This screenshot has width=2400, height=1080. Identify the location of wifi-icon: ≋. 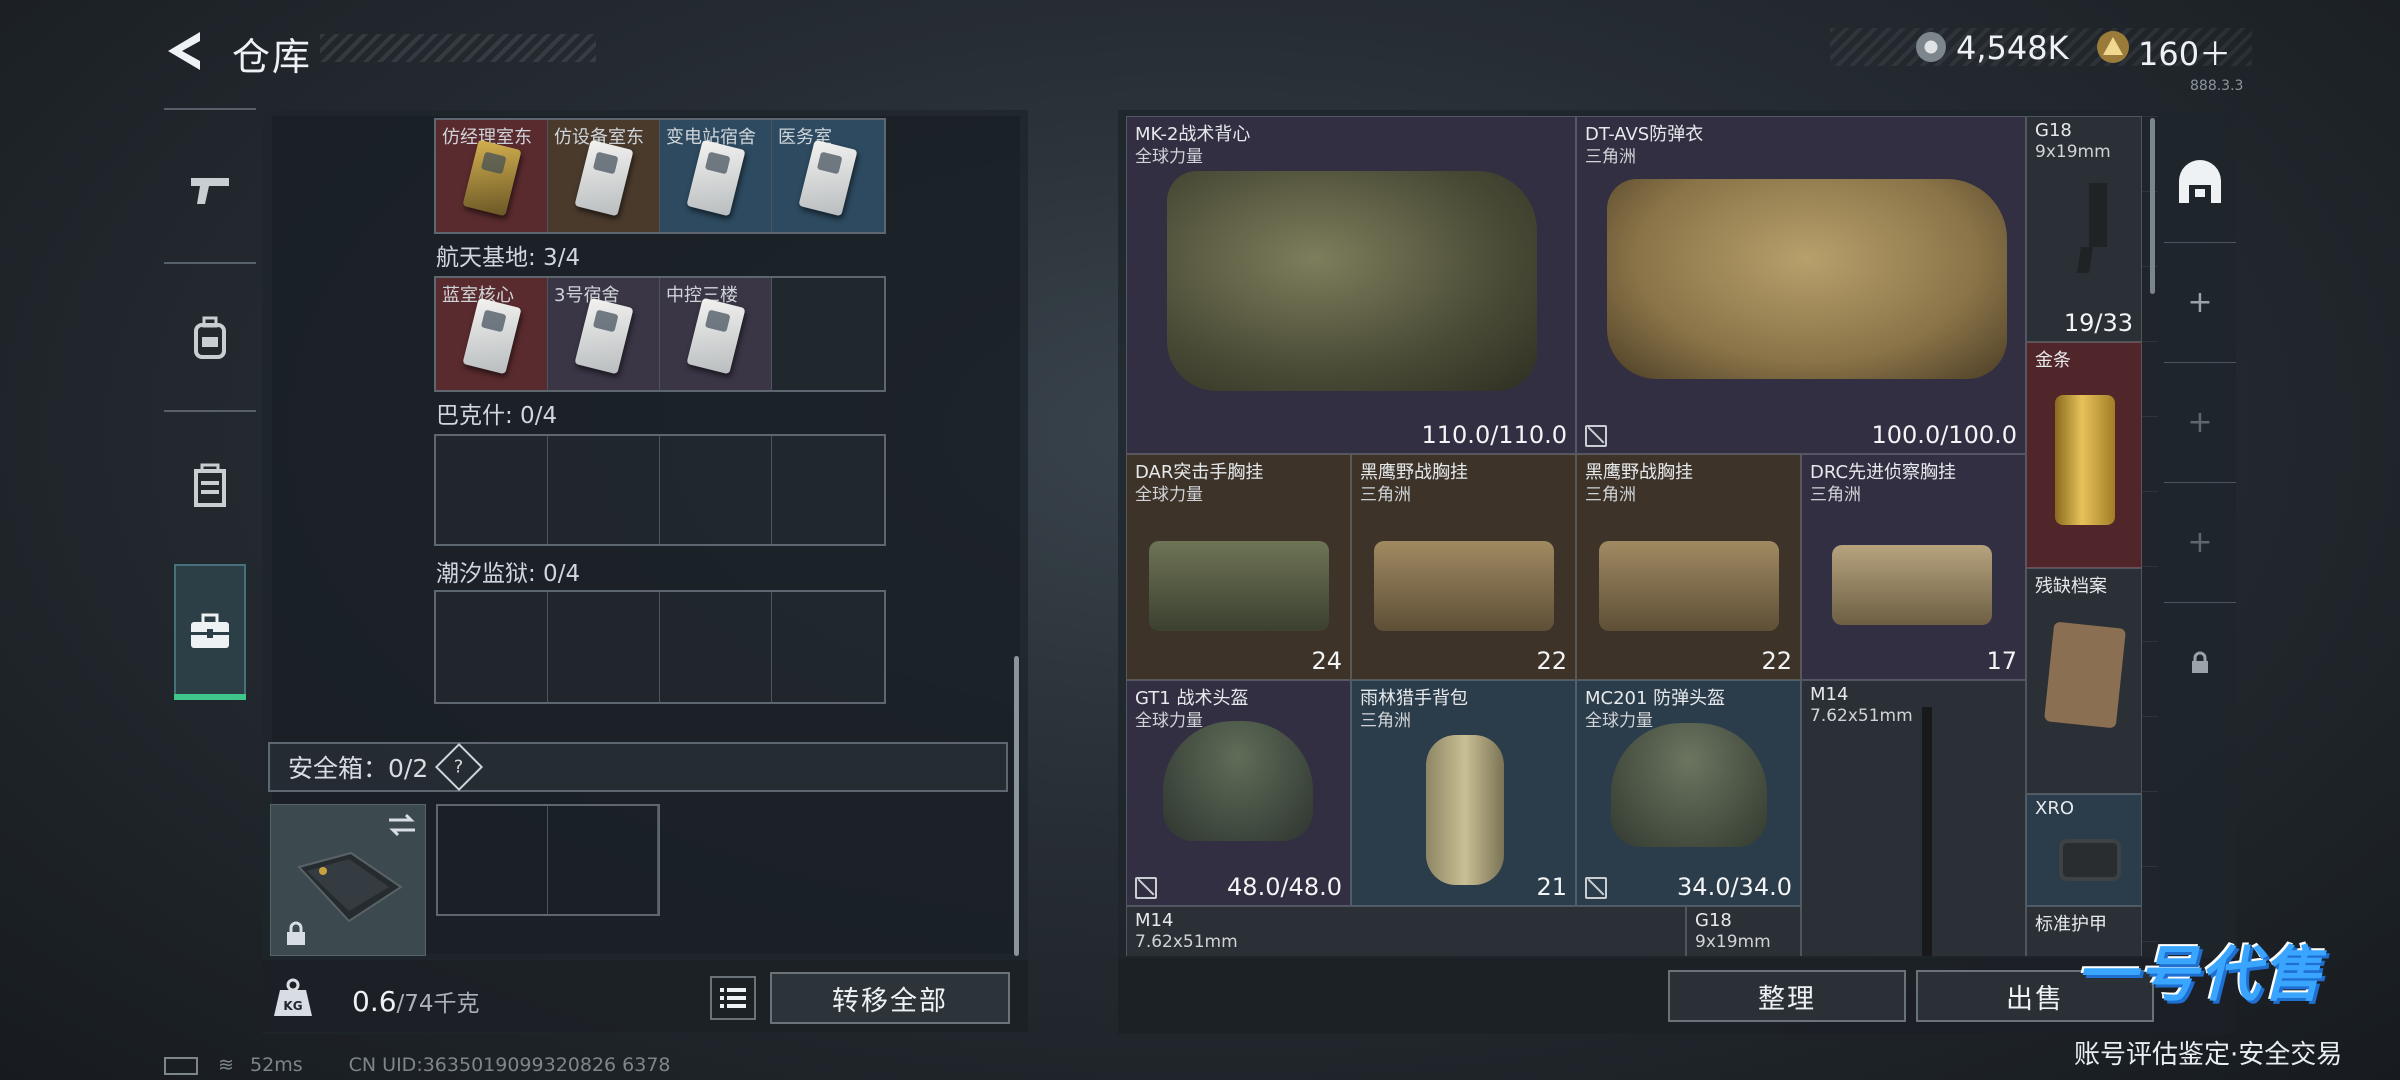
(226, 1065).